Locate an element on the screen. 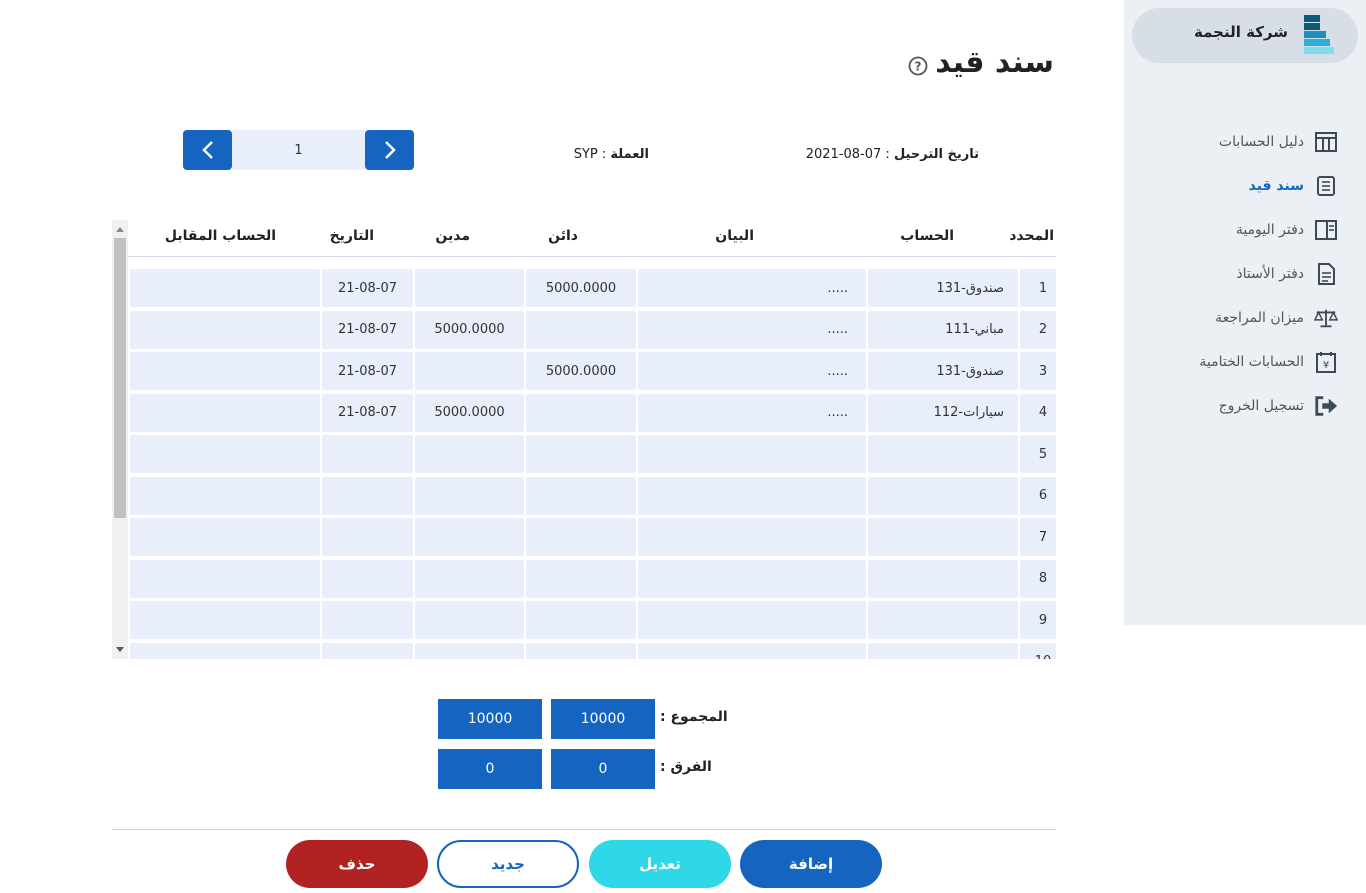  cell-account: 111-مباني is located at coordinates (943, 329).